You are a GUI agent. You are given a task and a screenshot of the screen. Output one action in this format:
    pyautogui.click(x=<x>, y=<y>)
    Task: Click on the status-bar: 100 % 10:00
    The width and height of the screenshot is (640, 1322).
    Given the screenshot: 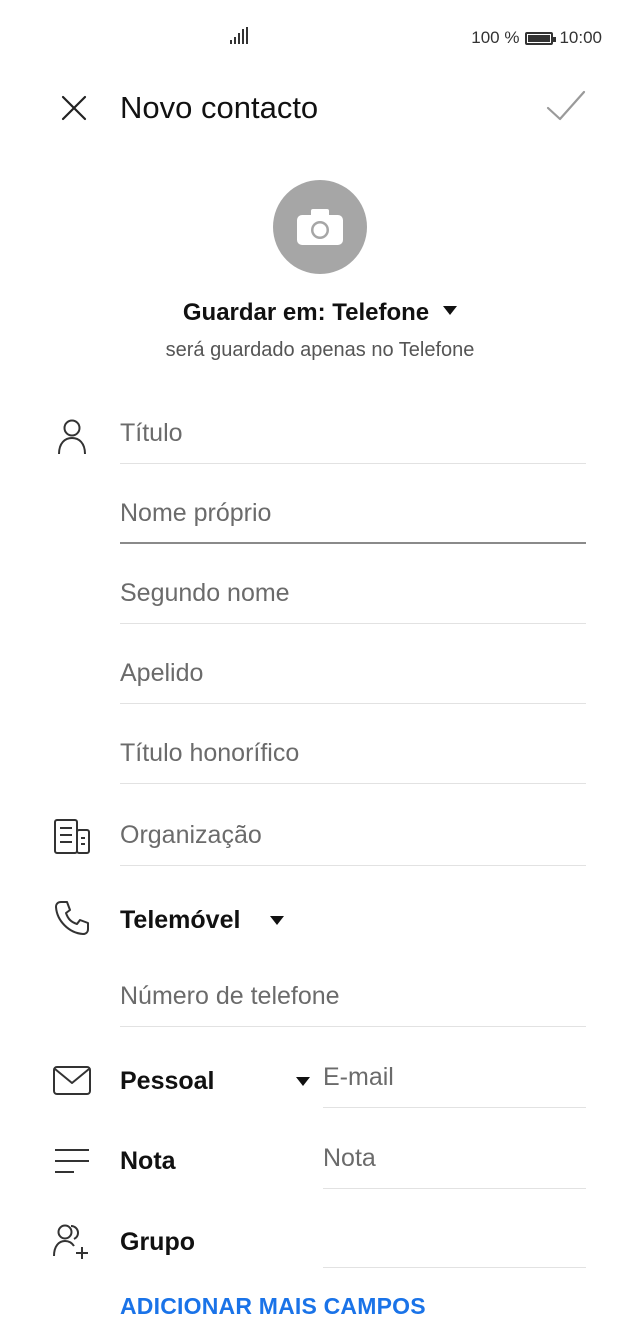 What is the action you would take?
    pyautogui.click(x=320, y=37)
    